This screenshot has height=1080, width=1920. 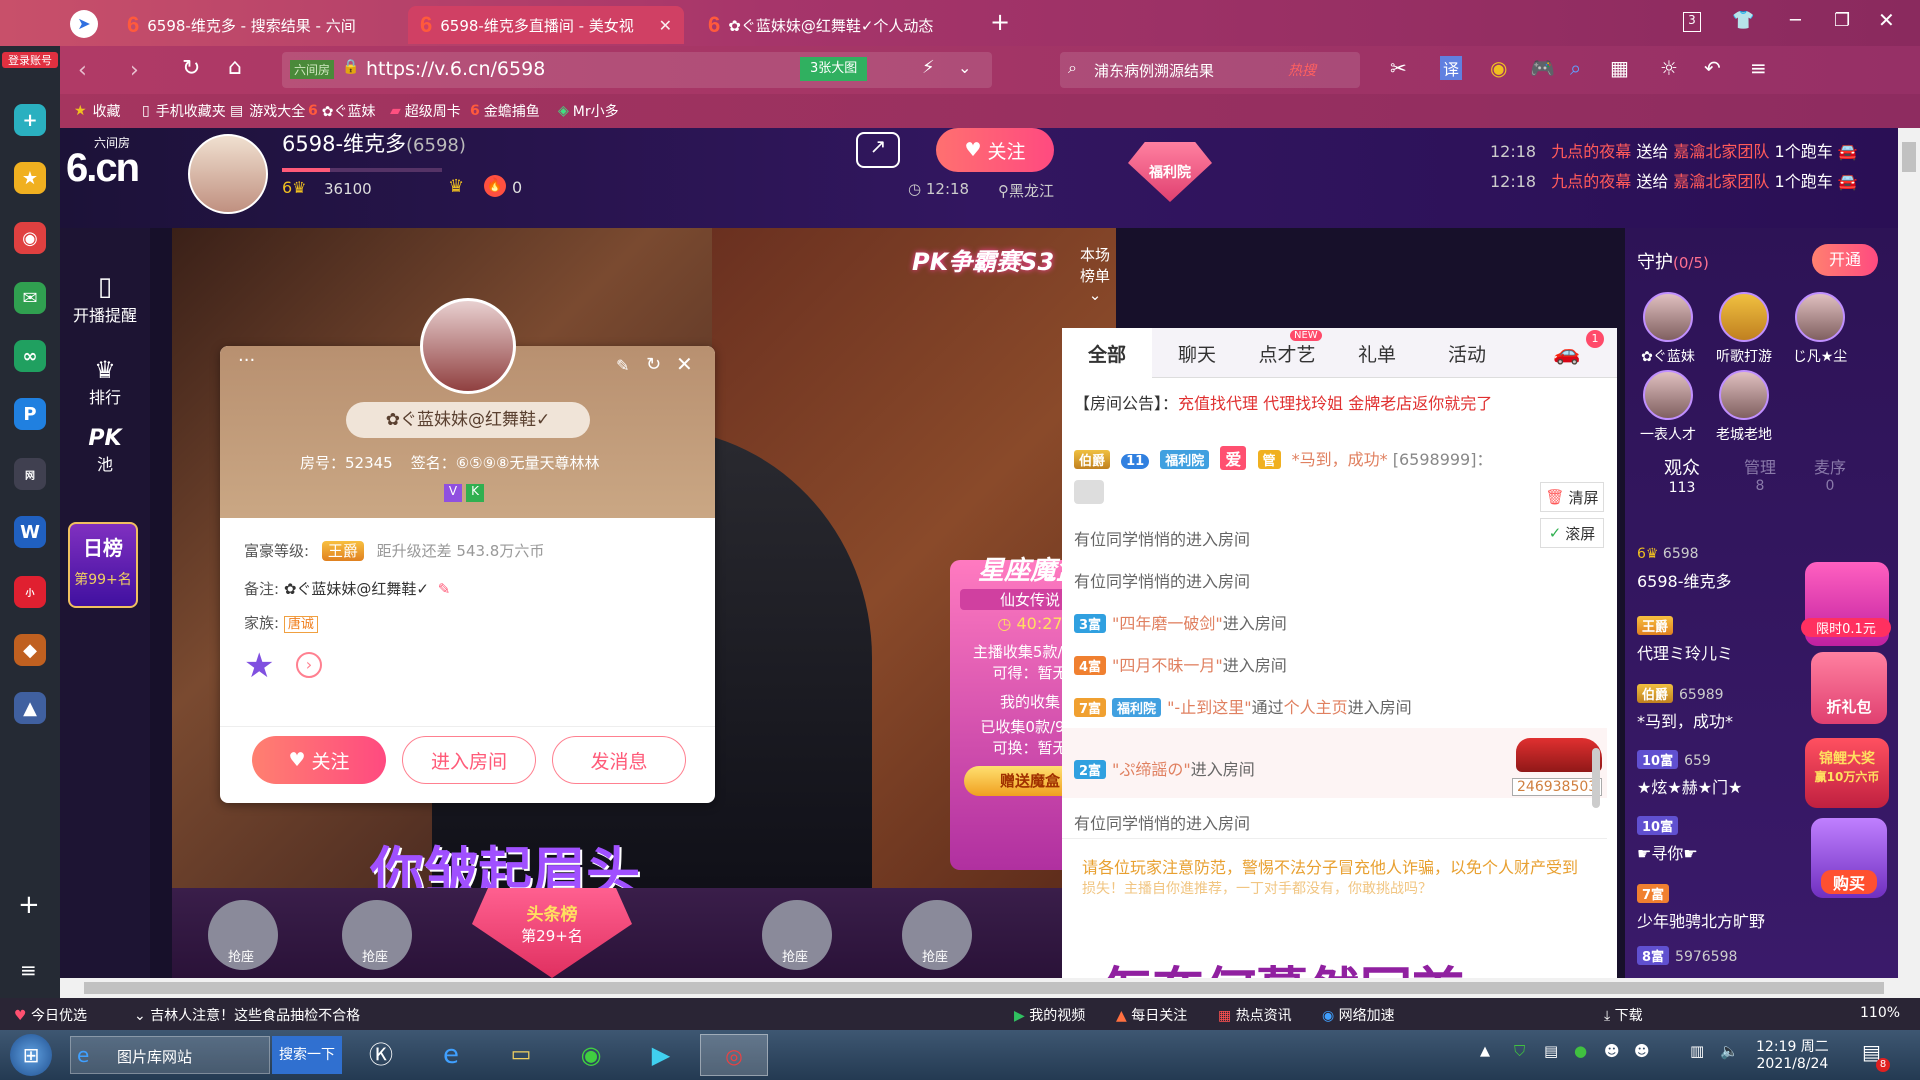 I want to click on tray-doc-icon: ▤, so click(x=1551, y=1051).